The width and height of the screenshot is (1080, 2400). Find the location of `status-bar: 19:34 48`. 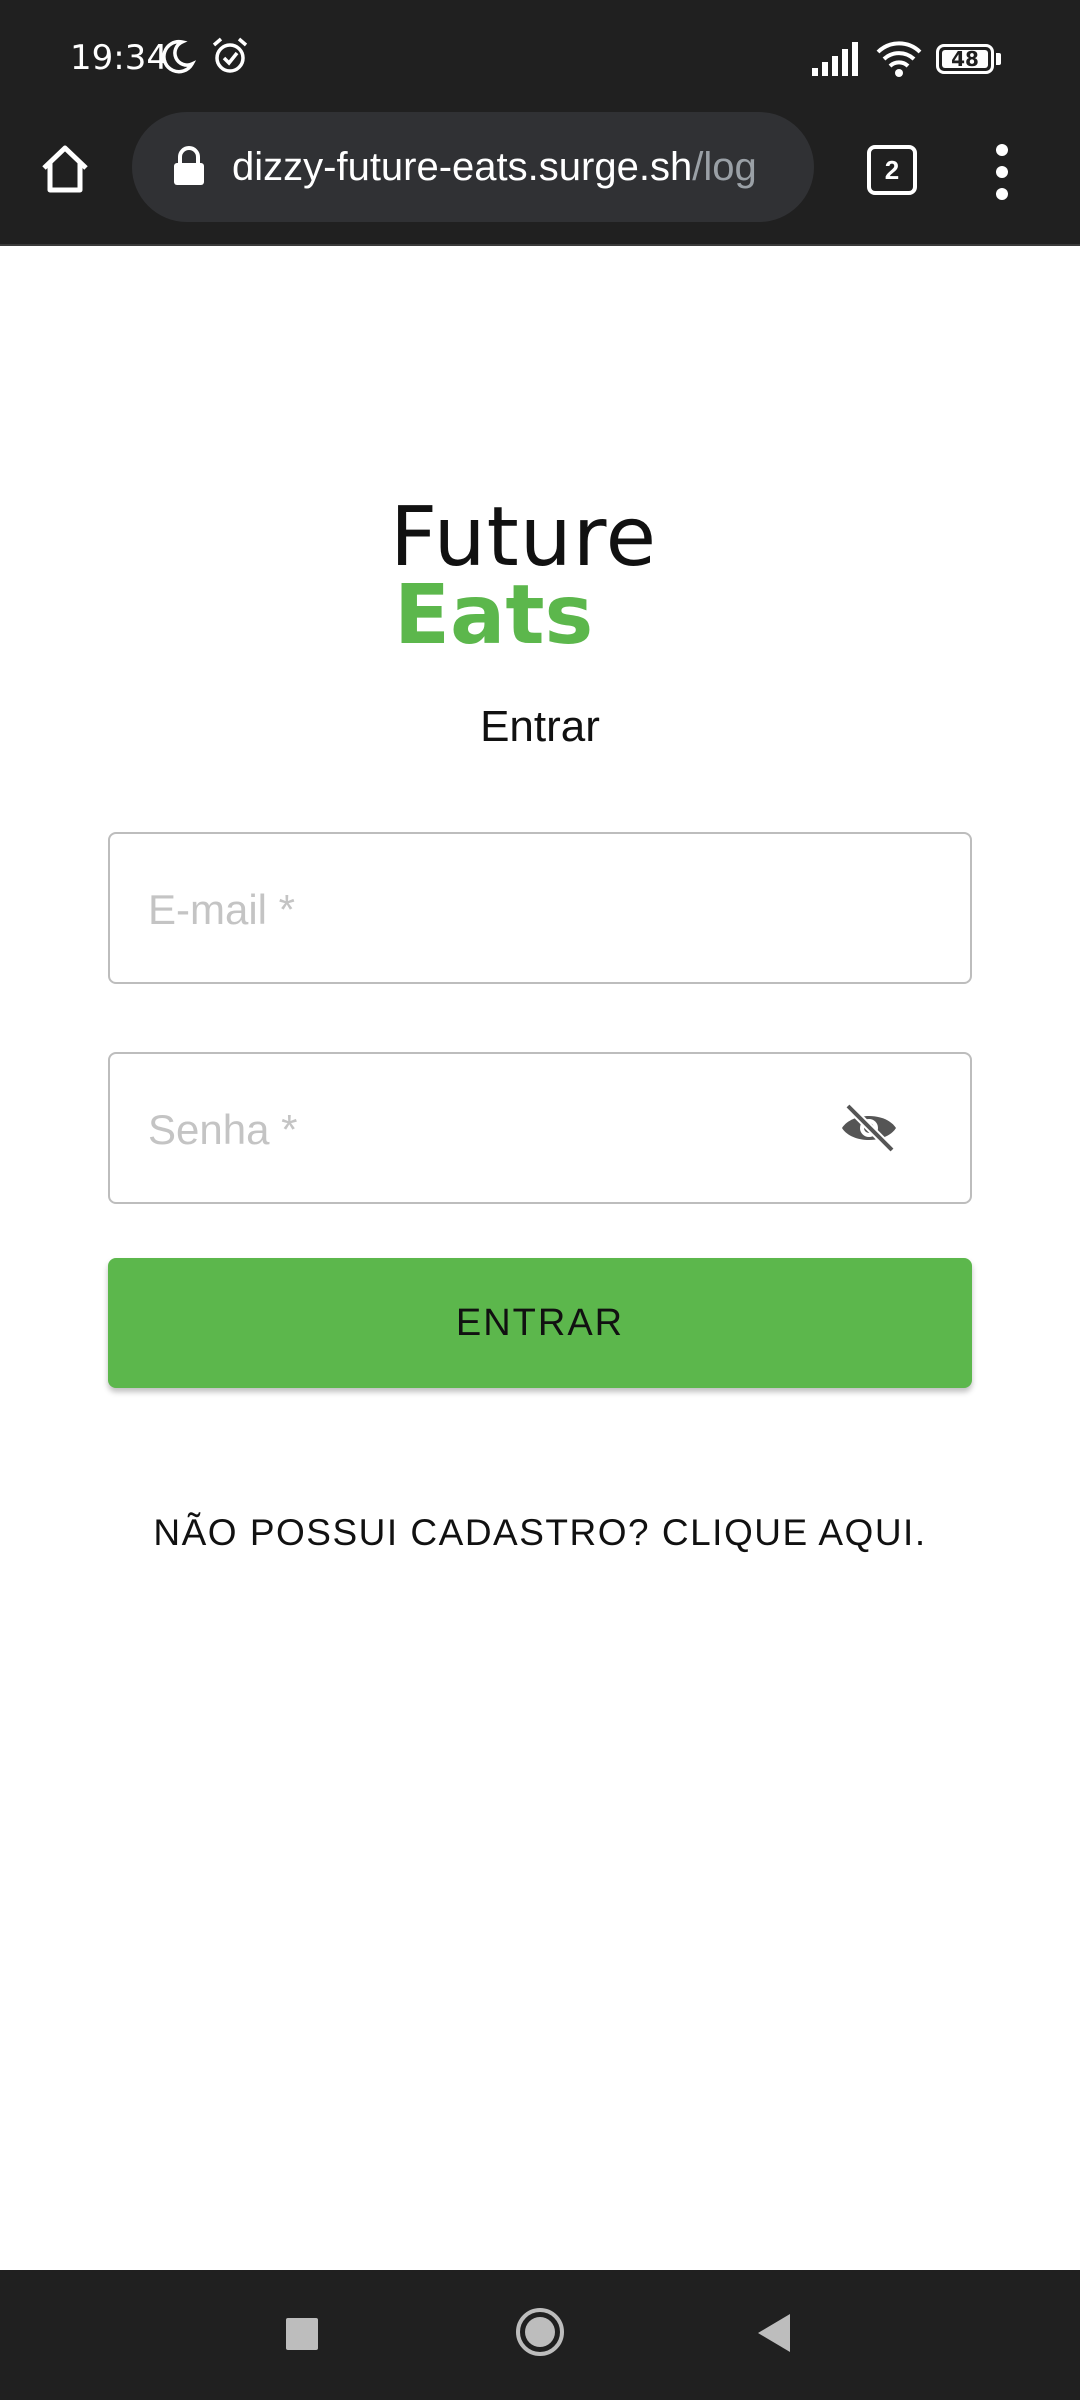

status-bar: 19:34 48 is located at coordinates (540, 59).